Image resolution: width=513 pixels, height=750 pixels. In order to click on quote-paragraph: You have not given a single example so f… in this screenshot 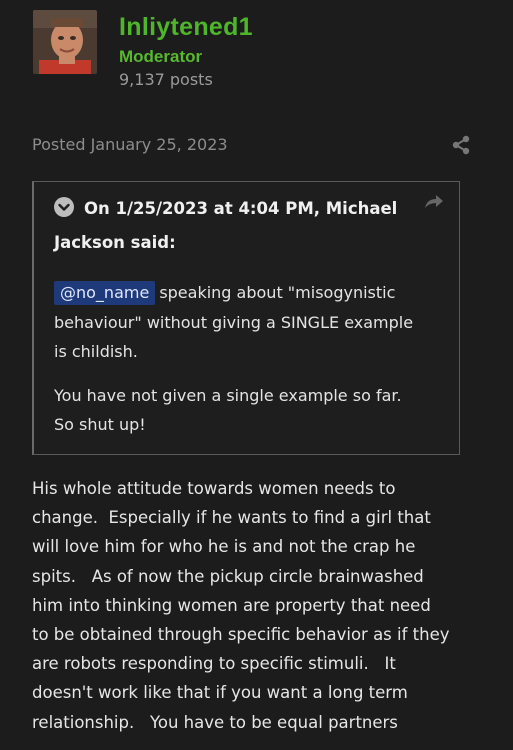, I will do `click(248, 410)`.